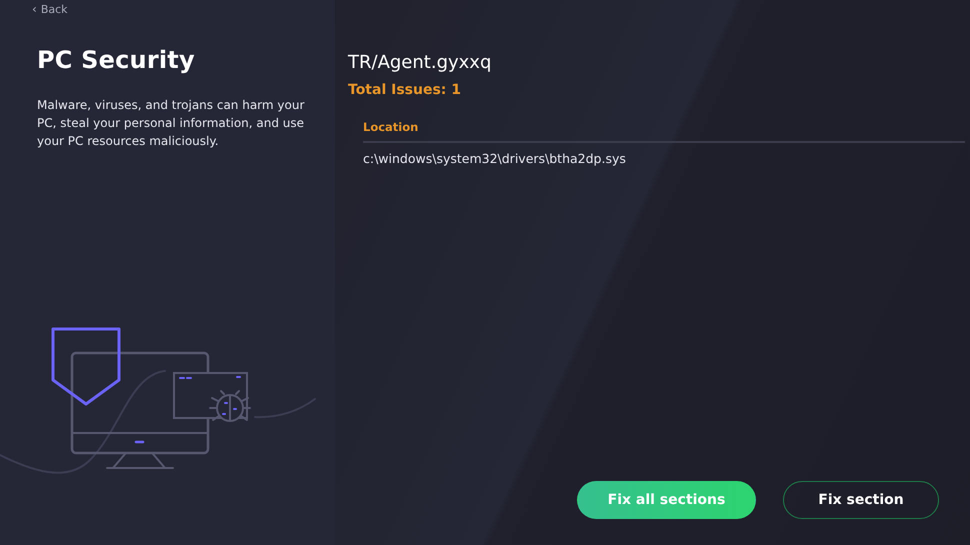 The width and height of the screenshot is (970, 545). Describe the element at coordinates (495, 158) in the screenshot. I see `file-path: c:\windows\system32\drivers\btha2dp.sys` at that location.